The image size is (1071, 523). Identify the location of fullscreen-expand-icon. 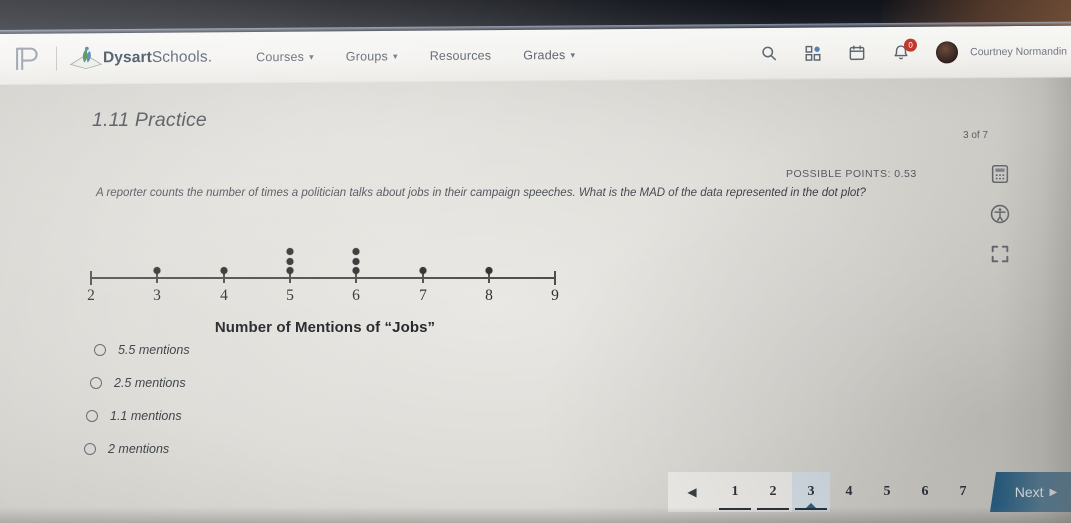
(1000, 254).